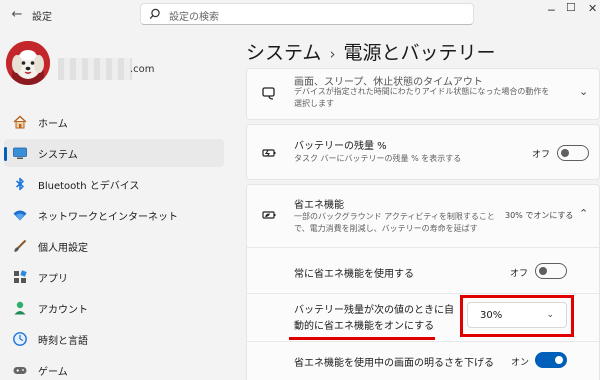 This screenshot has height=380, width=600. I want to click on highlight-box, so click(517, 316).